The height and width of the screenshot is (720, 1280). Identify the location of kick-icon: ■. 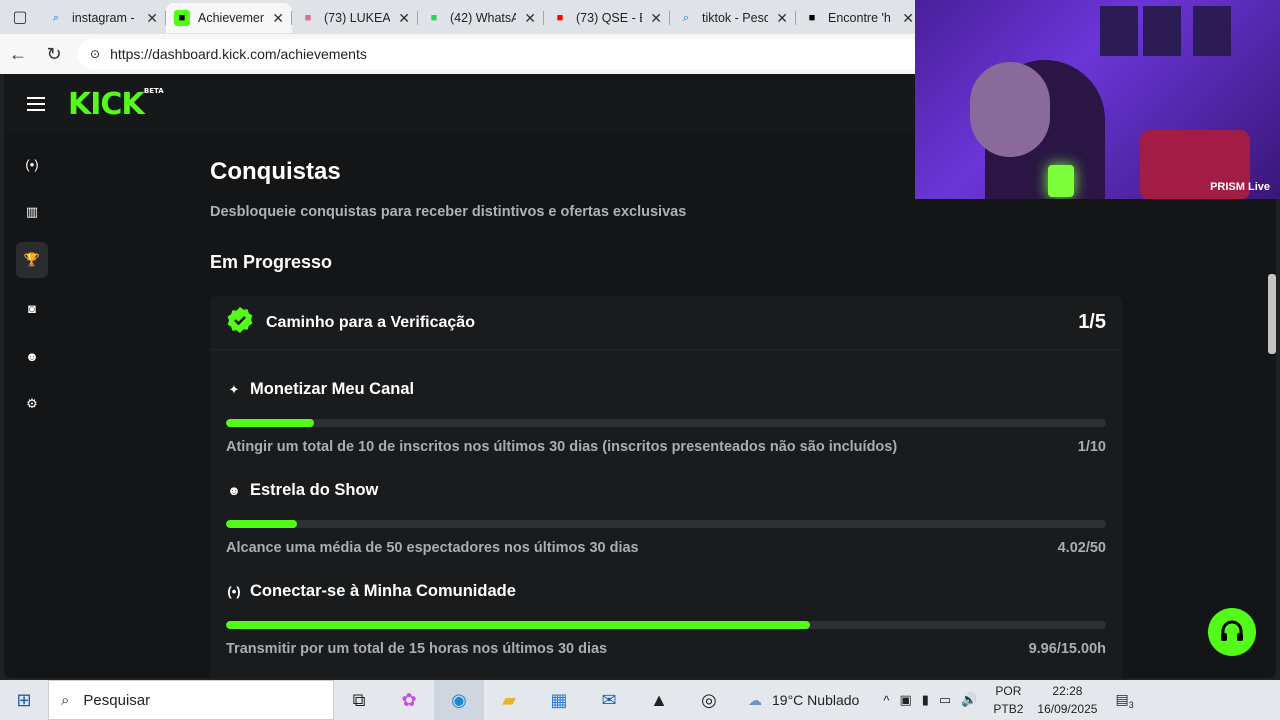
(182, 18).